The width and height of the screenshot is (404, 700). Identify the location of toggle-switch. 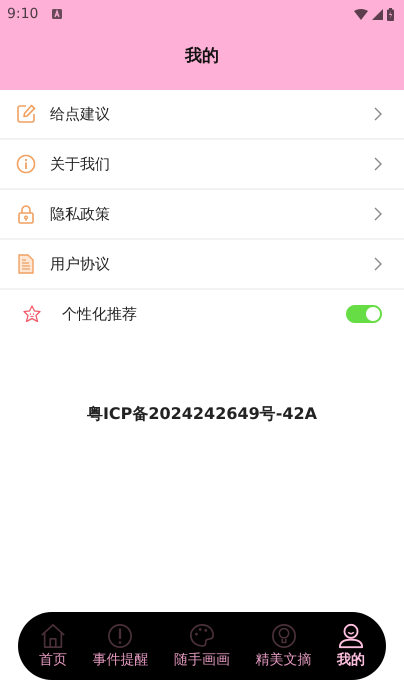
(364, 314).